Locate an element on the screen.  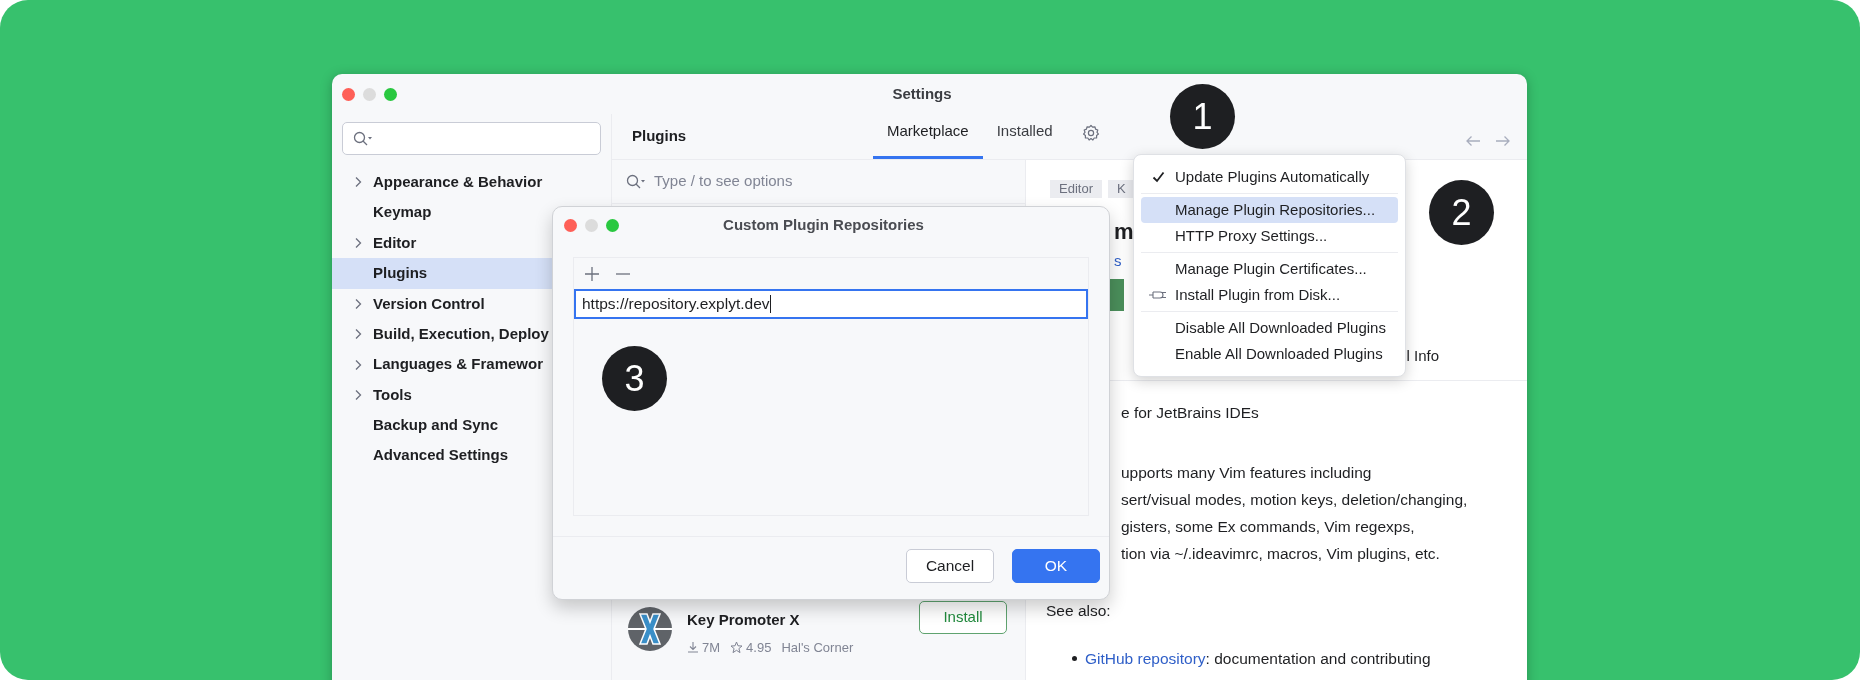
sidebar-item-label: Plugins is located at coordinates (400, 273).